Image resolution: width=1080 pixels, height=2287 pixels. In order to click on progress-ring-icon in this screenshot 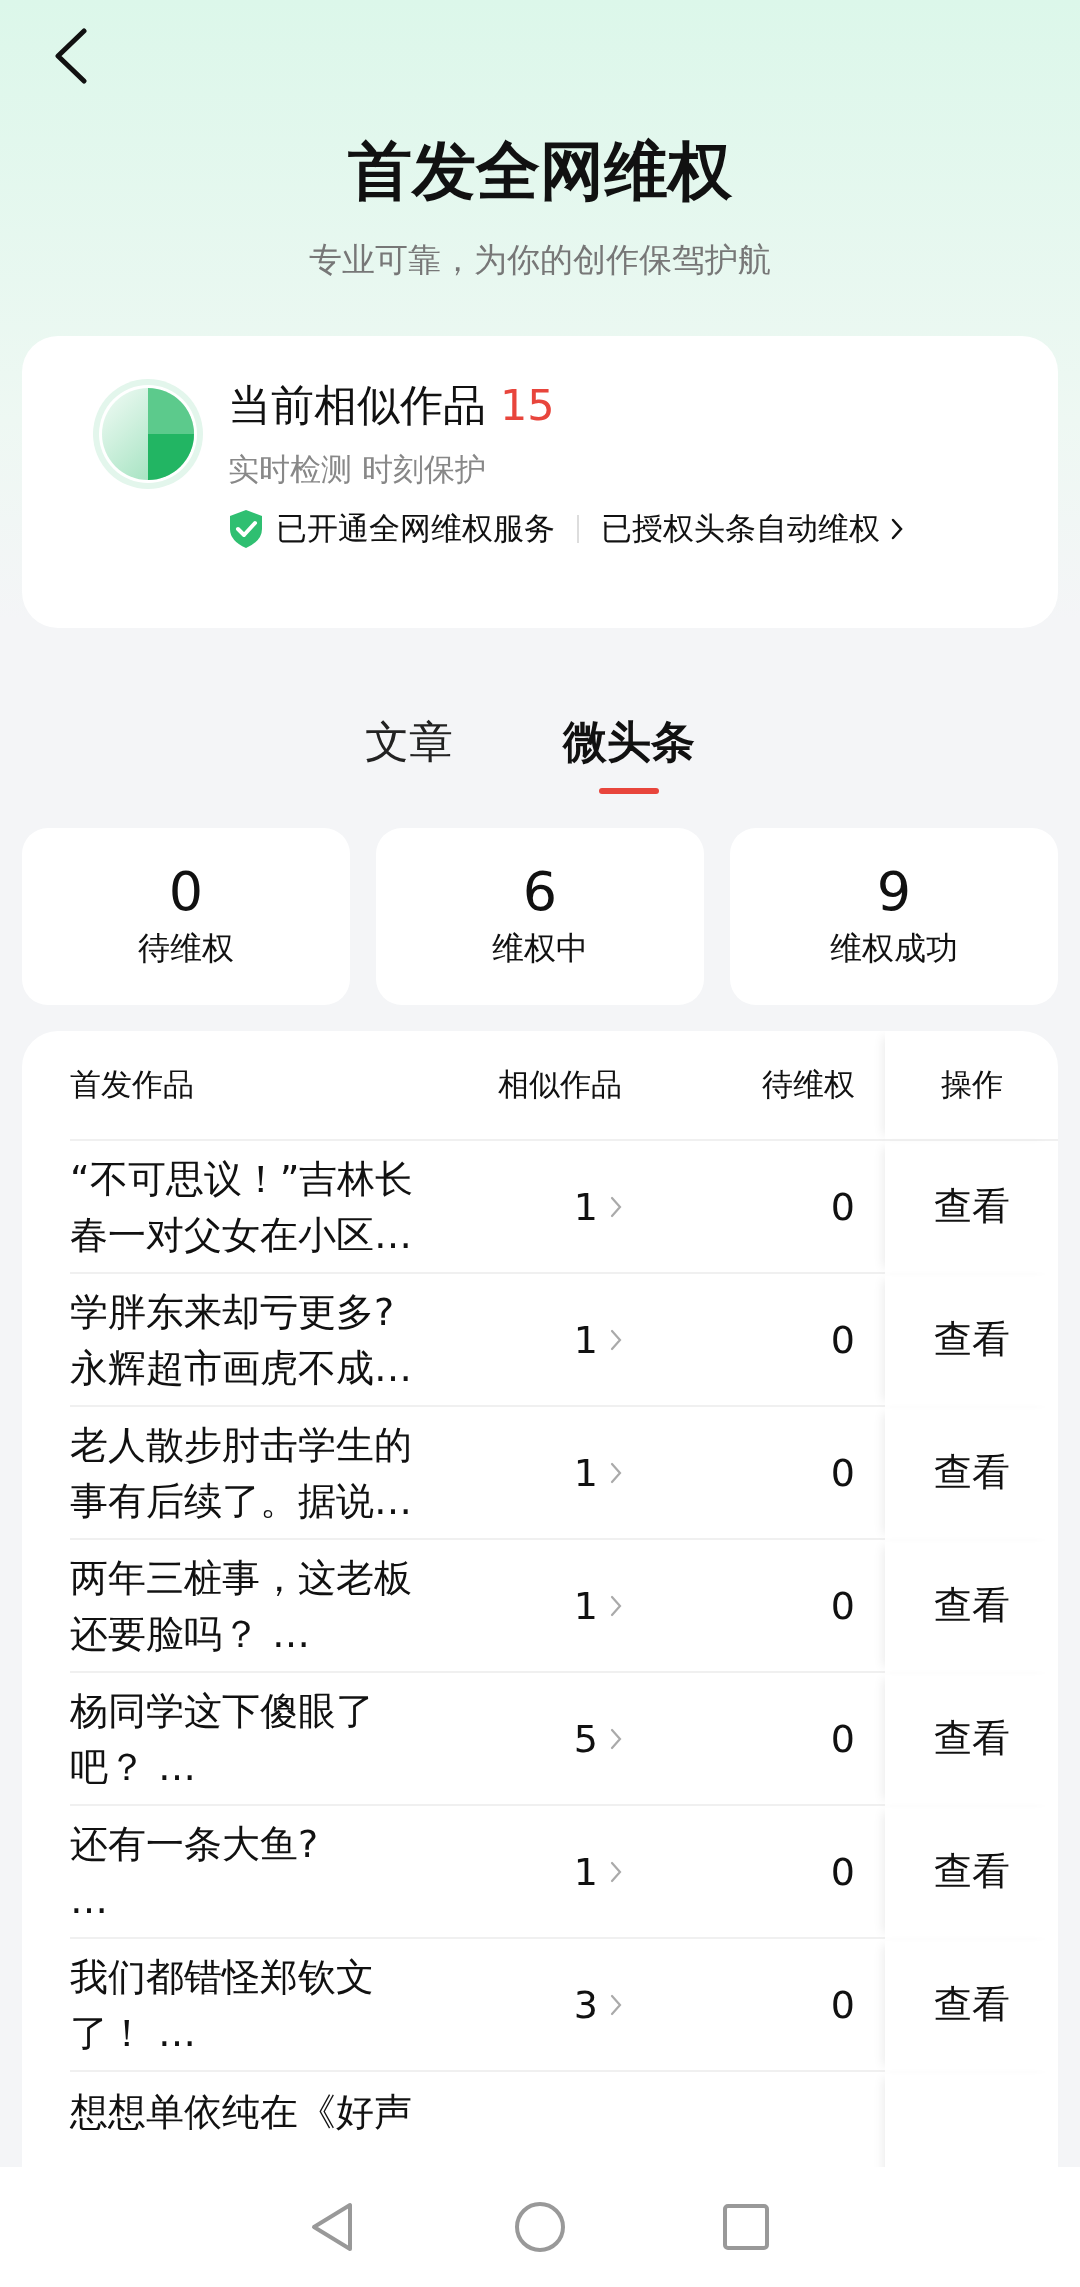, I will do `click(148, 434)`.